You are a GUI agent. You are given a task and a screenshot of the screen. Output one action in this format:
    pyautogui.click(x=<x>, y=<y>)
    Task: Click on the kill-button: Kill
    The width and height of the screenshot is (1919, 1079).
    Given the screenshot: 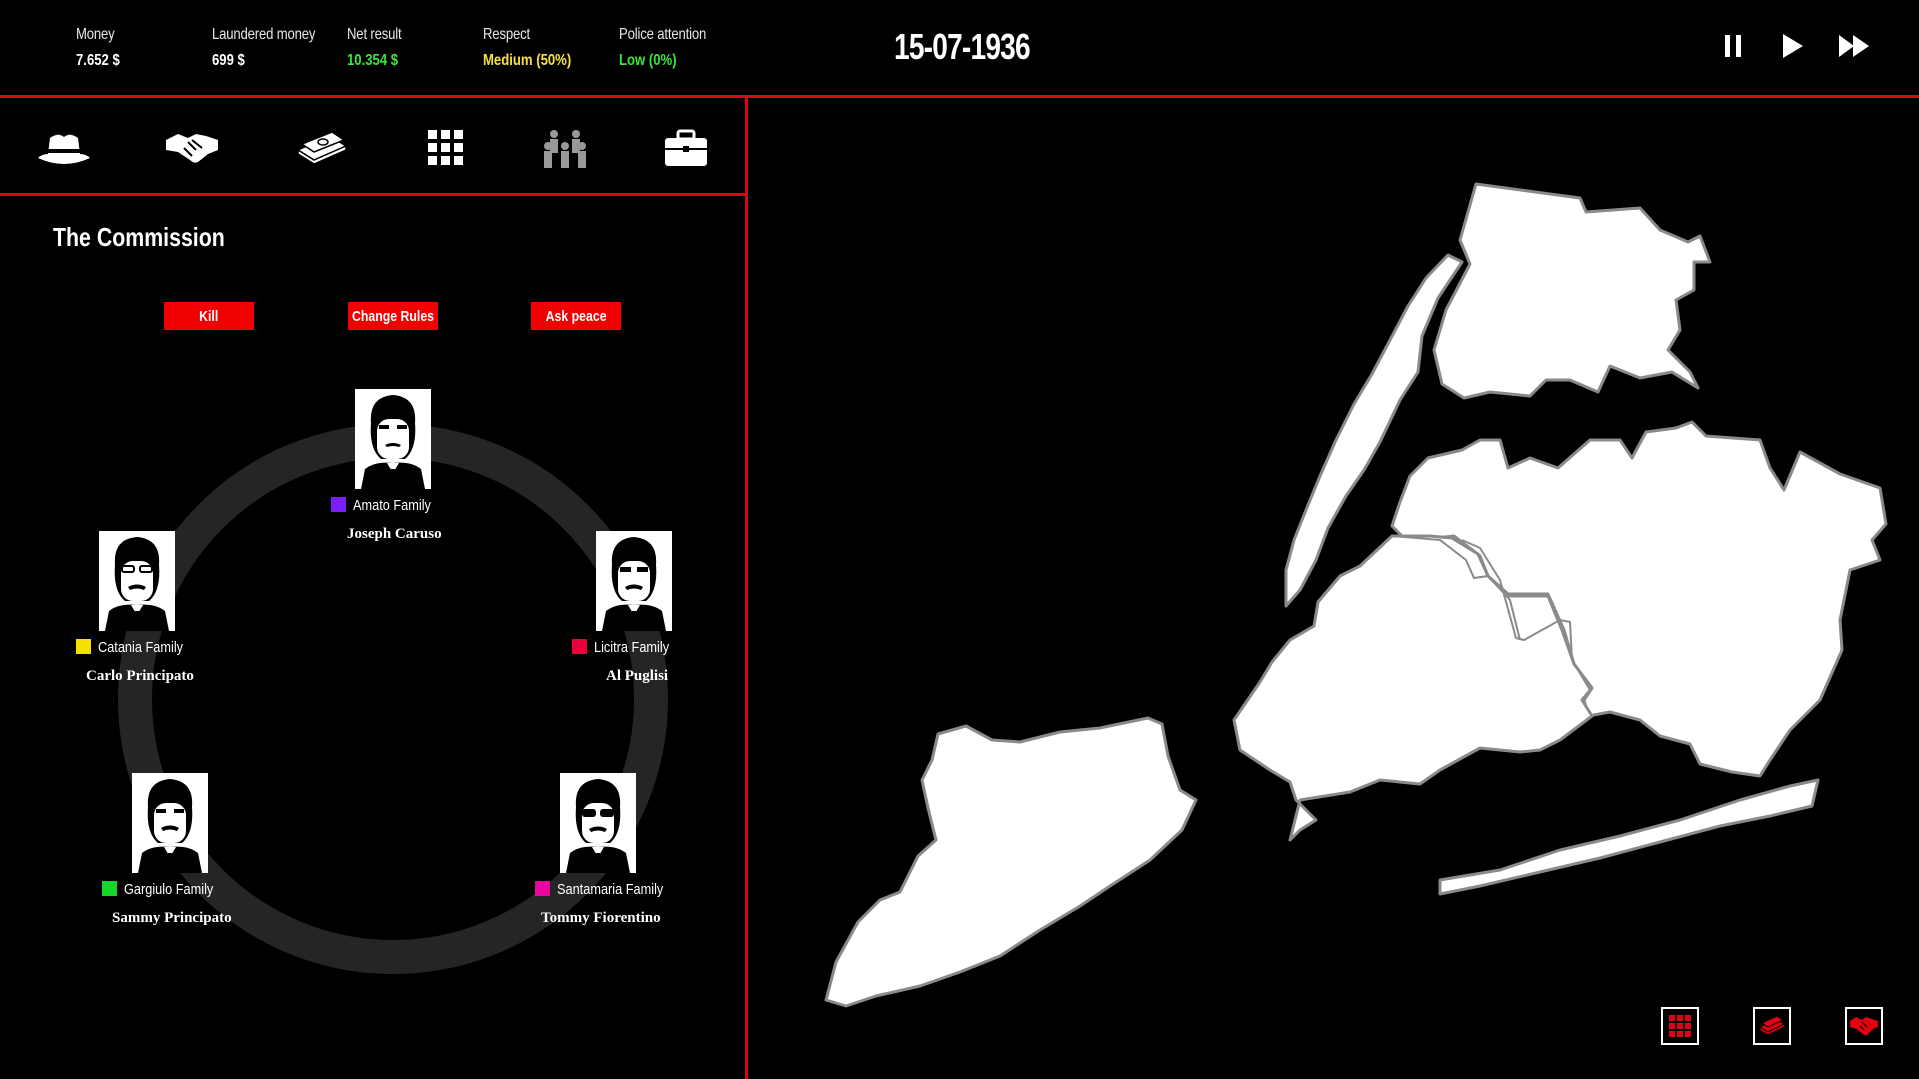 What is the action you would take?
    pyautogui.click(x=209, y=316)
    